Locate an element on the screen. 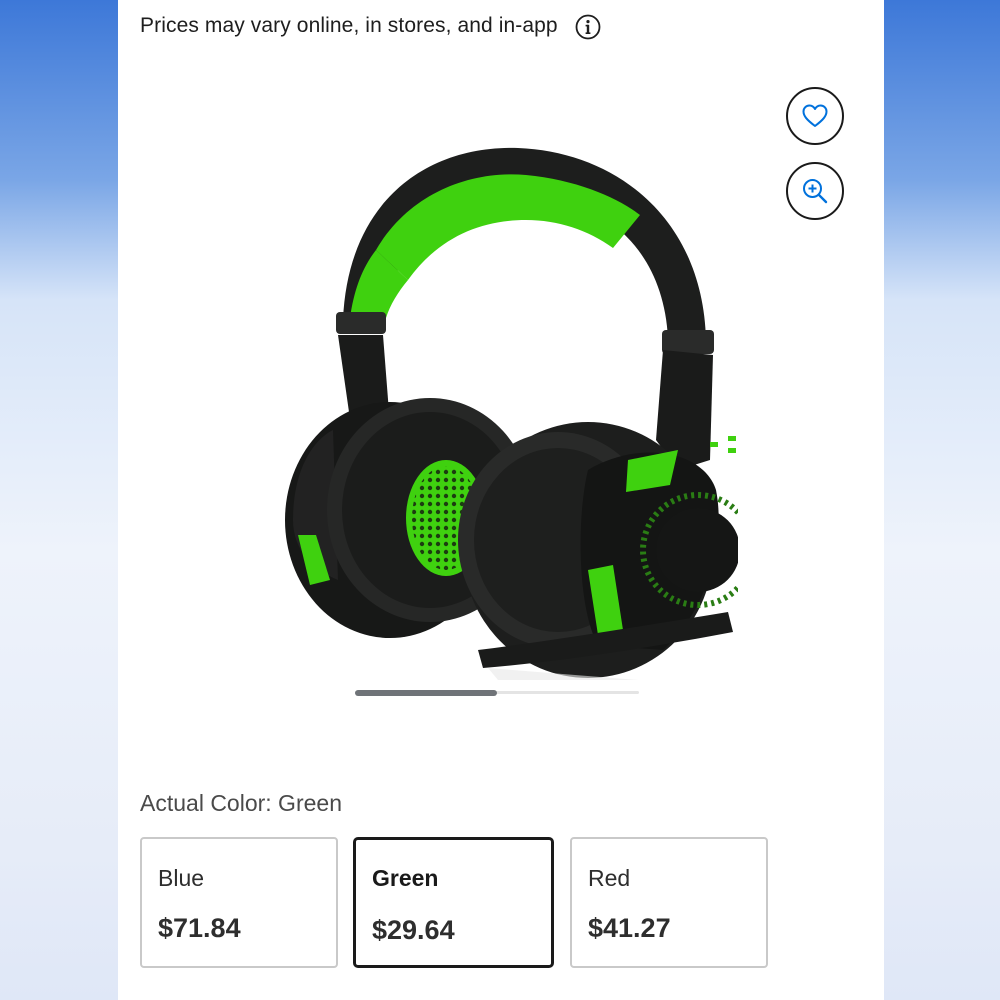 The height and width of the screenshot is (1000, 1000). carousel-position-thumb is located at coordinates (426, 693).